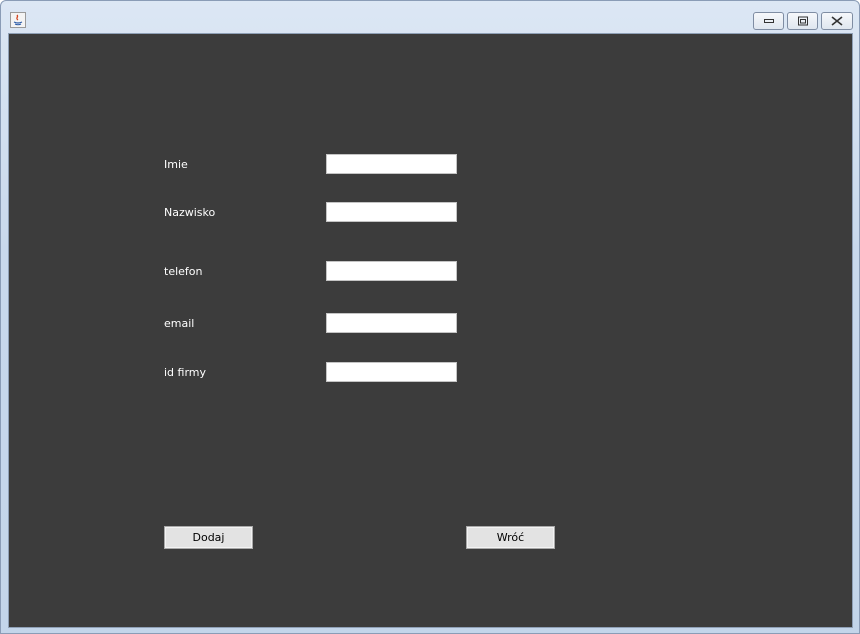 This screenshot has height=634, width=860. What do you see at coordinates (391, 212) in the screenshot?
I see `last-name-field` at bounding box center [391, 212].